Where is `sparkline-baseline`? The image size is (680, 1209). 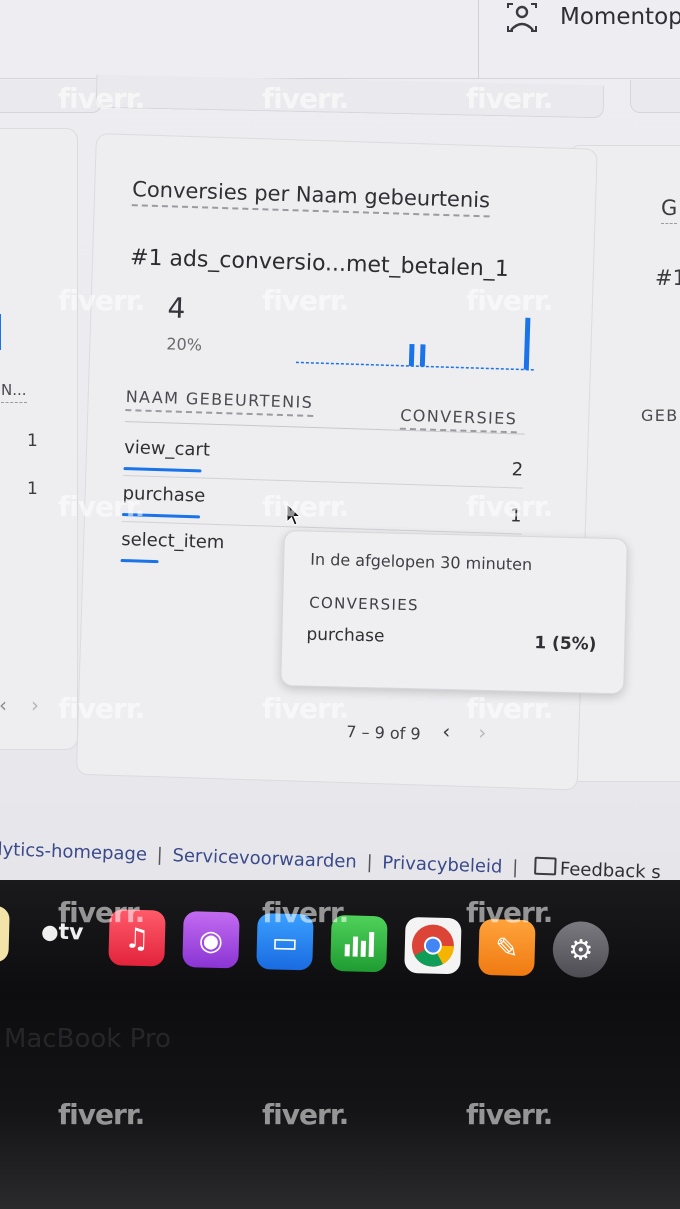 sparkline-baseline is located at coordinates (415, 366).